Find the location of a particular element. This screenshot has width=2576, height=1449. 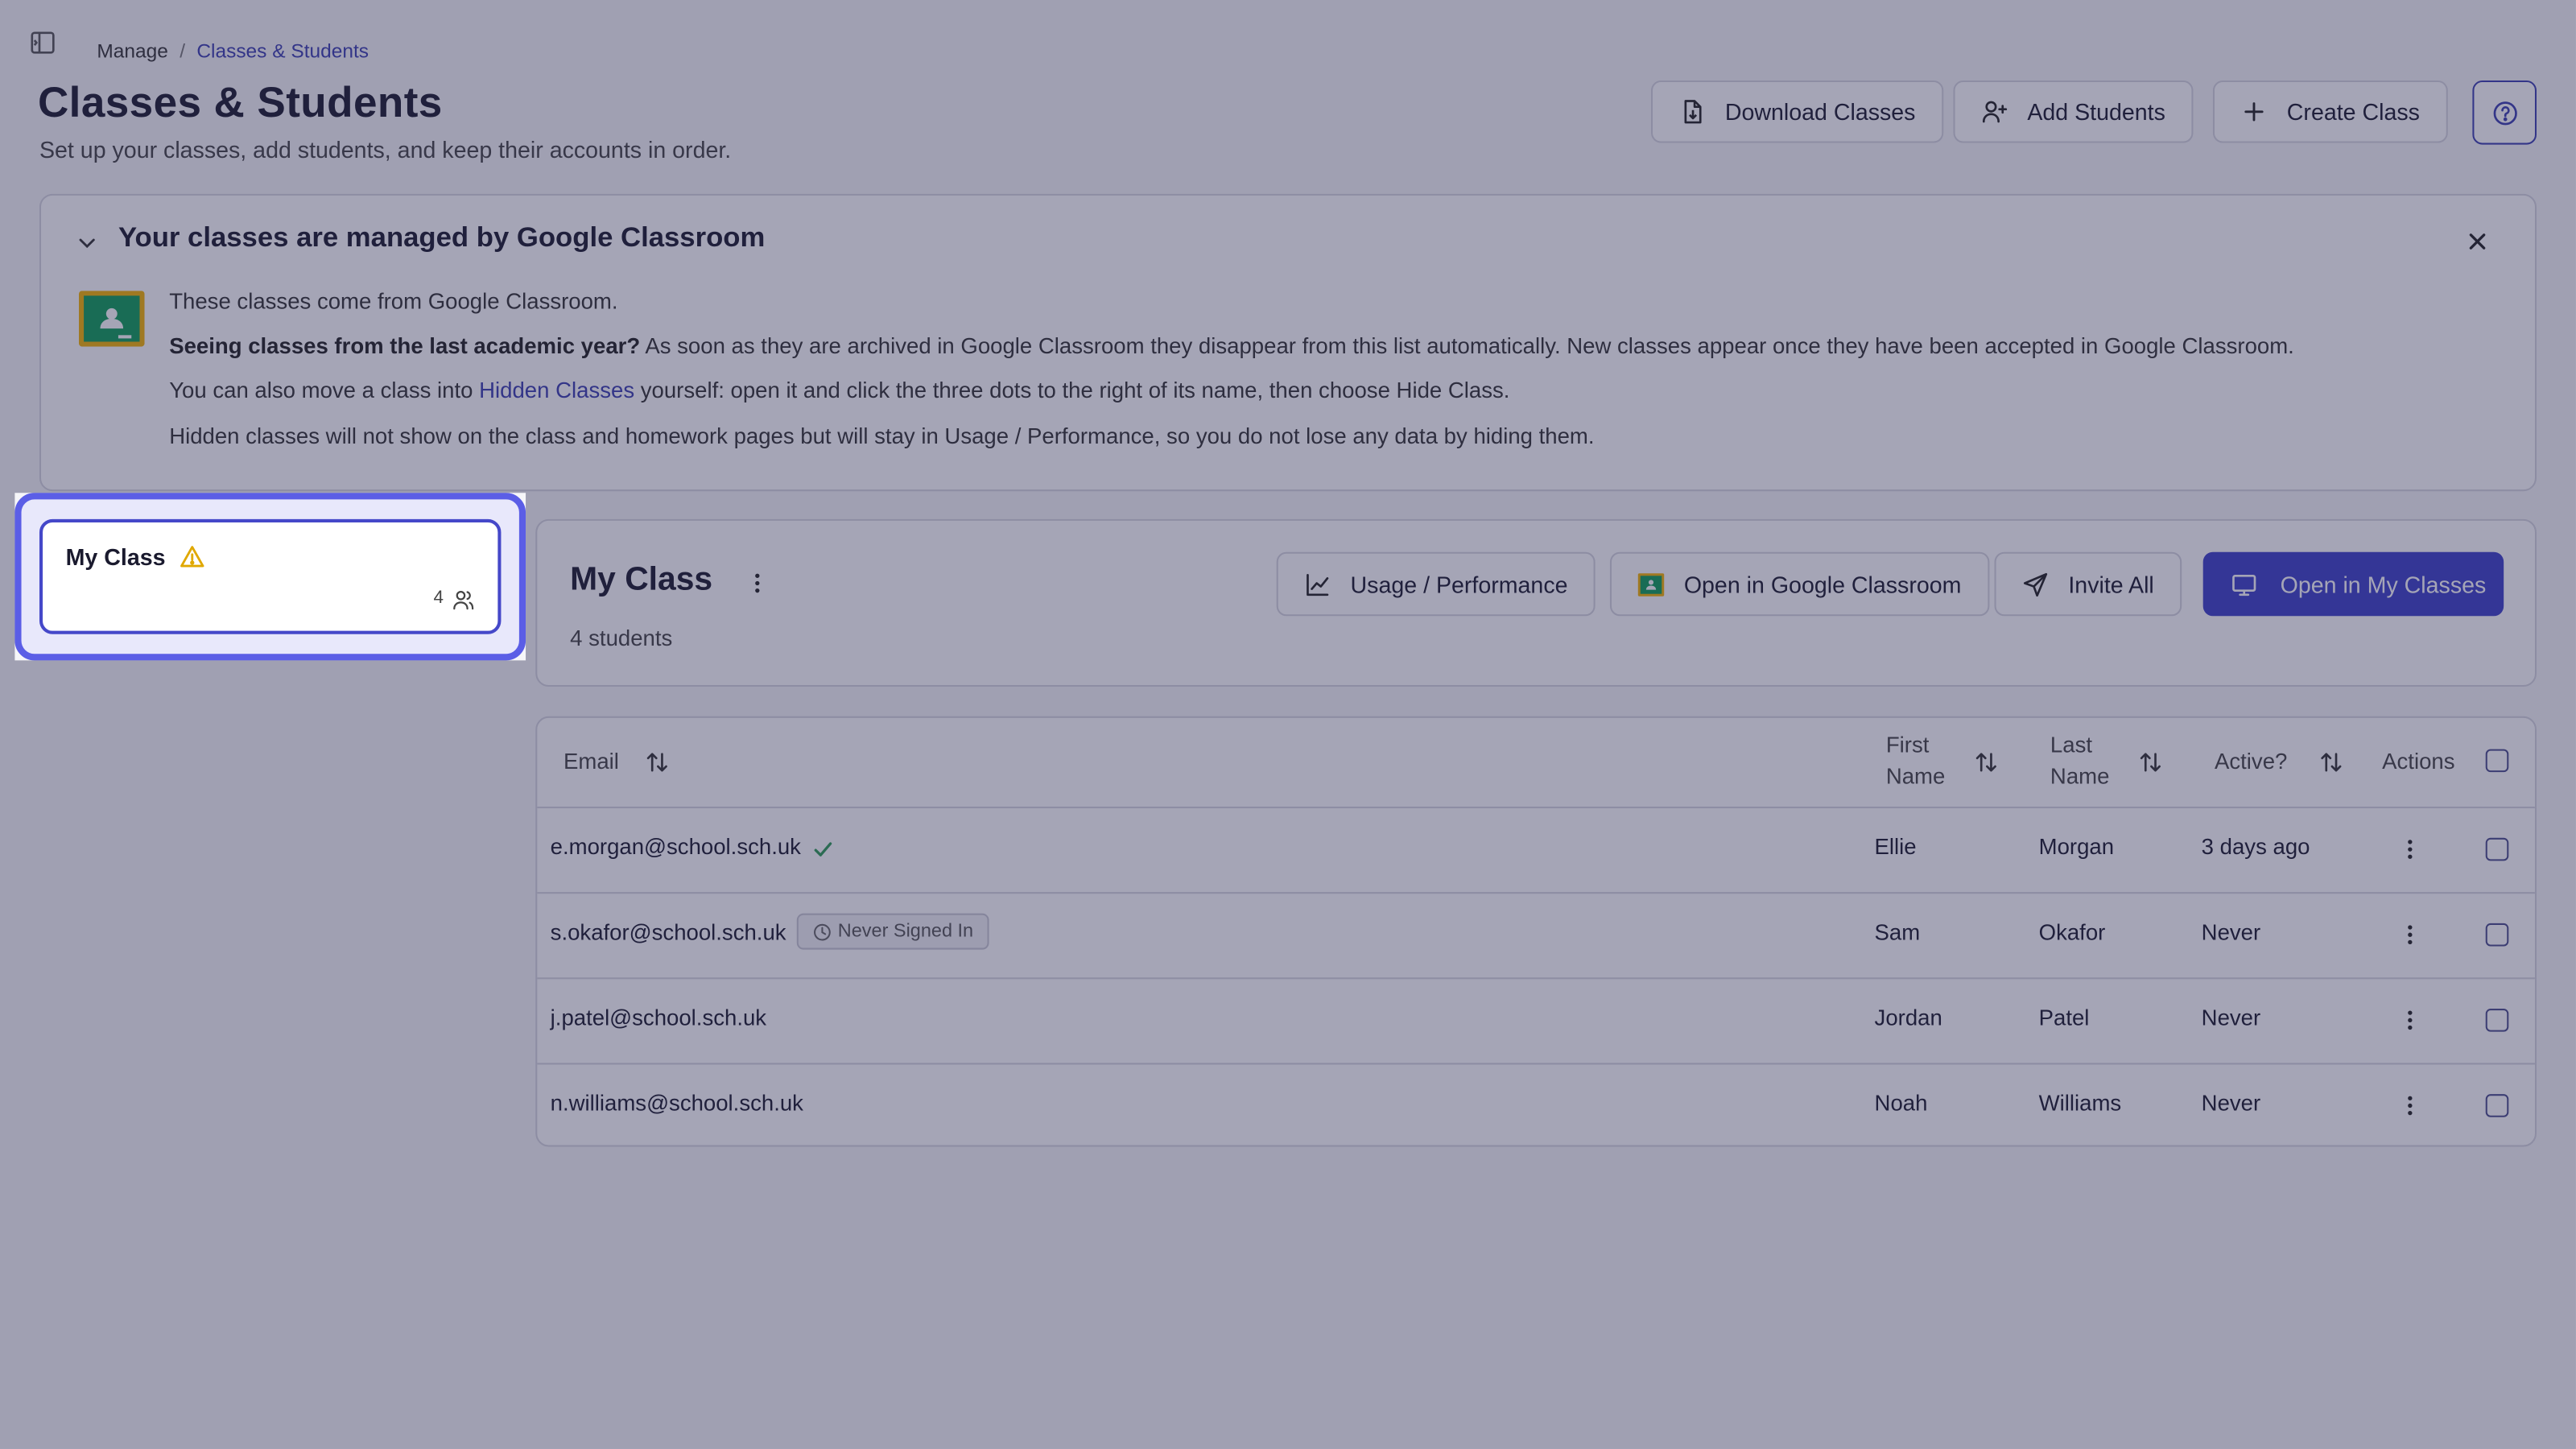

first-name-header-line1: First is located at coordinates (1907, 745).